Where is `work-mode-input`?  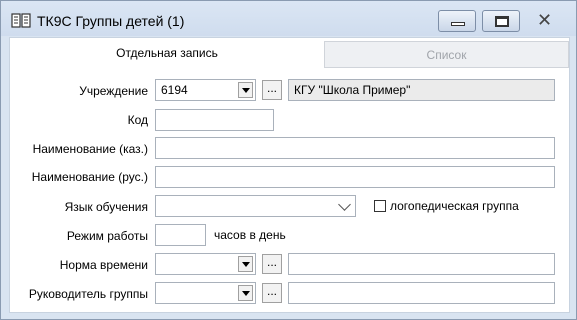 work-mode-input is located at coordinates (180, 235).